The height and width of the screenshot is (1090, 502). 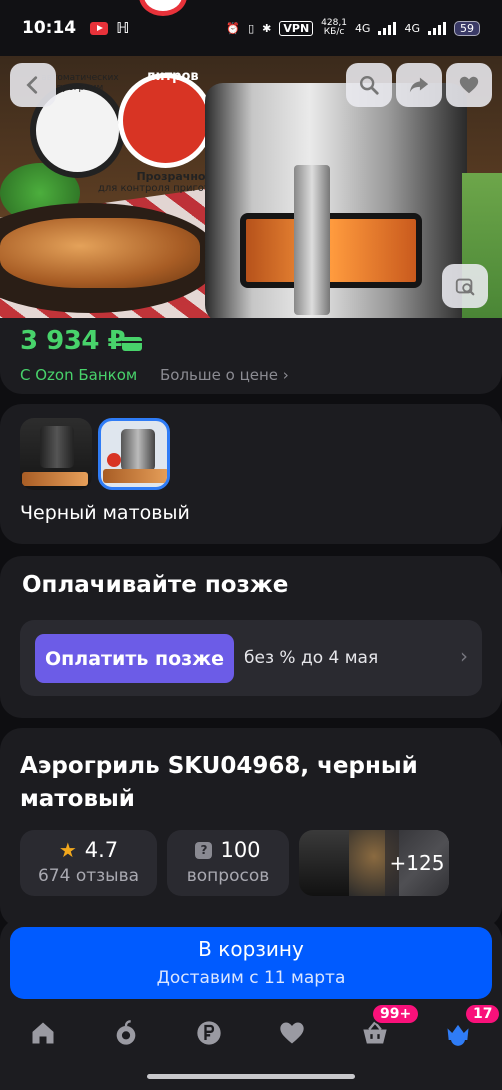 What do you see at coordinates (49, 28) in the screenshot?
I see `status-time: 10:14` at bounding box center [49, 28].